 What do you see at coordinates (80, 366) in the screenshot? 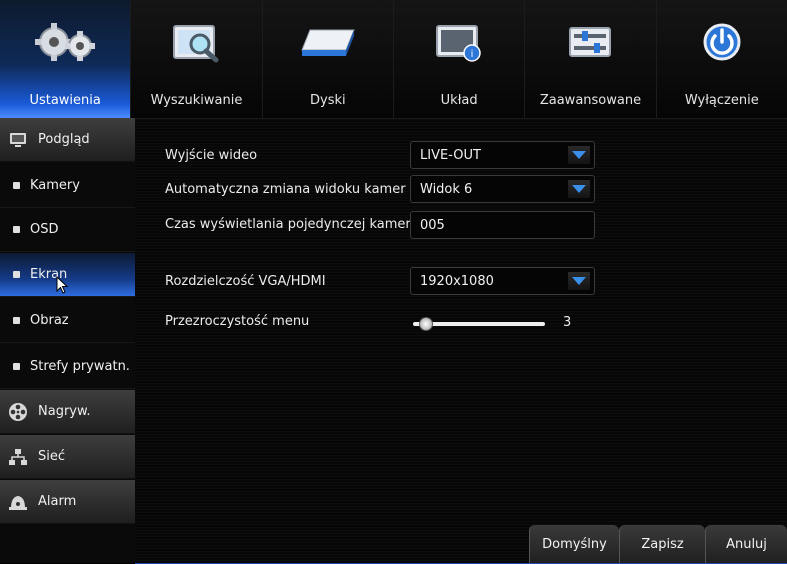
I see `sidebar-item-label: Strefy prywatn.` at bounding box center [80, 366].